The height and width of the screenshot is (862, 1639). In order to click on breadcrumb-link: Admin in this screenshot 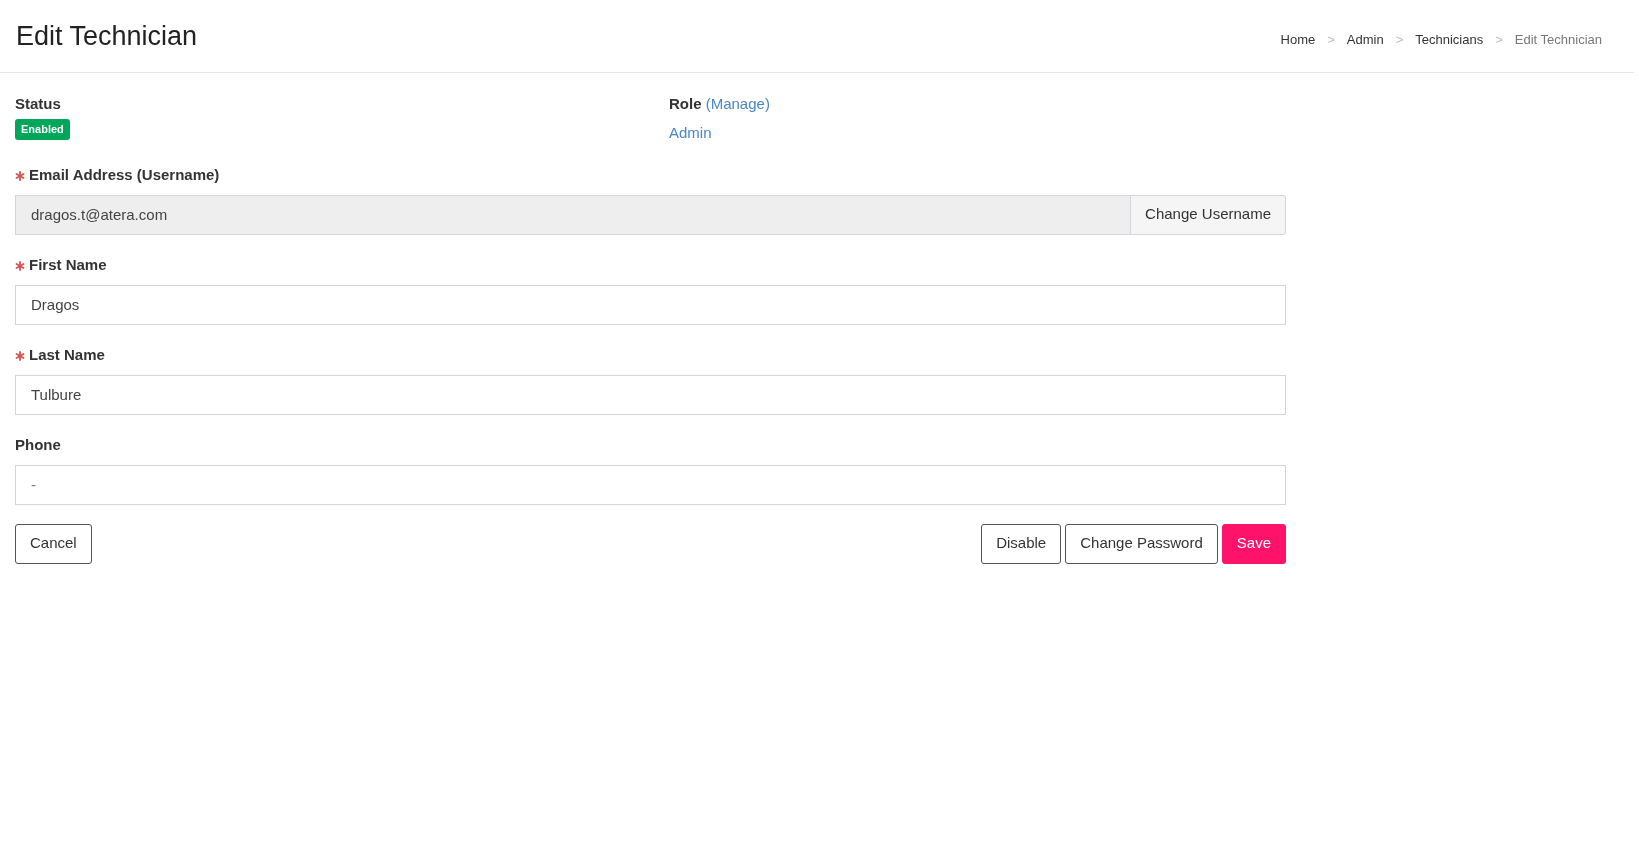, I will do `click(1365, 40)`.